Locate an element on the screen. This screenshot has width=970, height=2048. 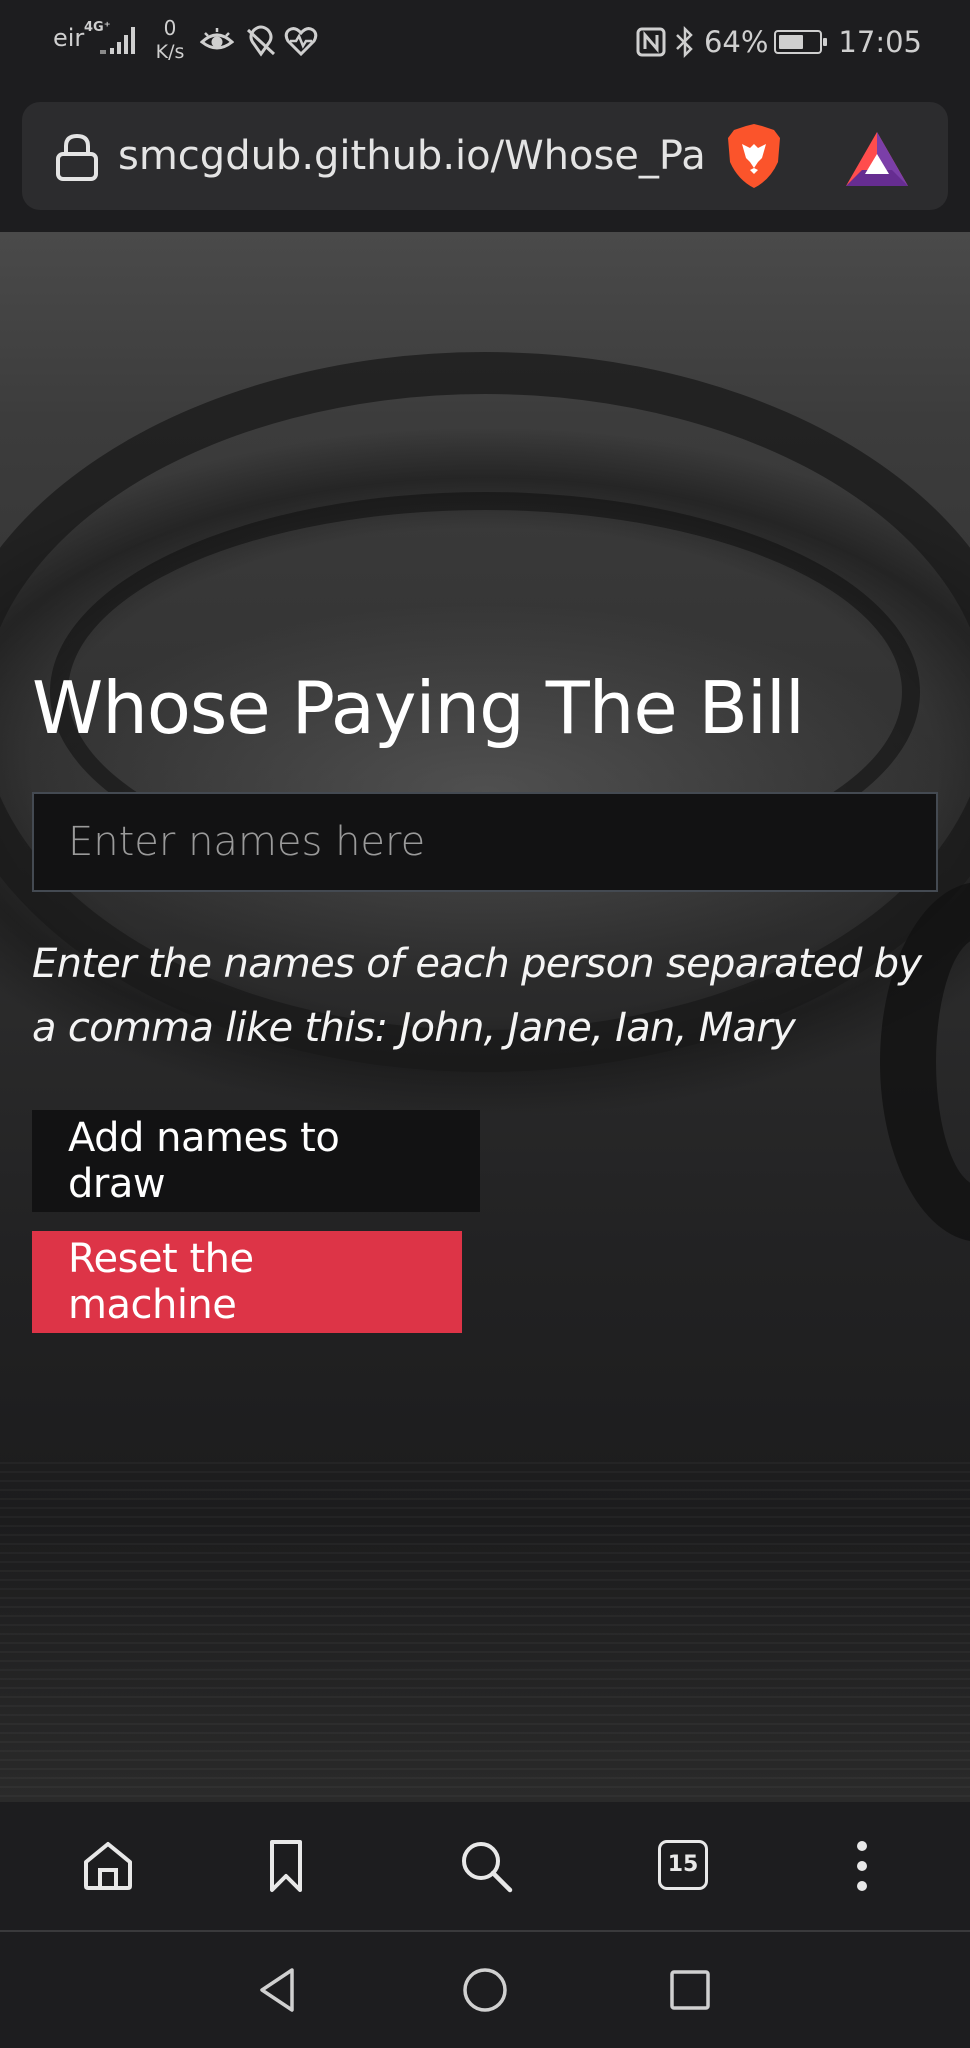
status-right-group: 64% 17:05 is located at coordinates (779, 42).